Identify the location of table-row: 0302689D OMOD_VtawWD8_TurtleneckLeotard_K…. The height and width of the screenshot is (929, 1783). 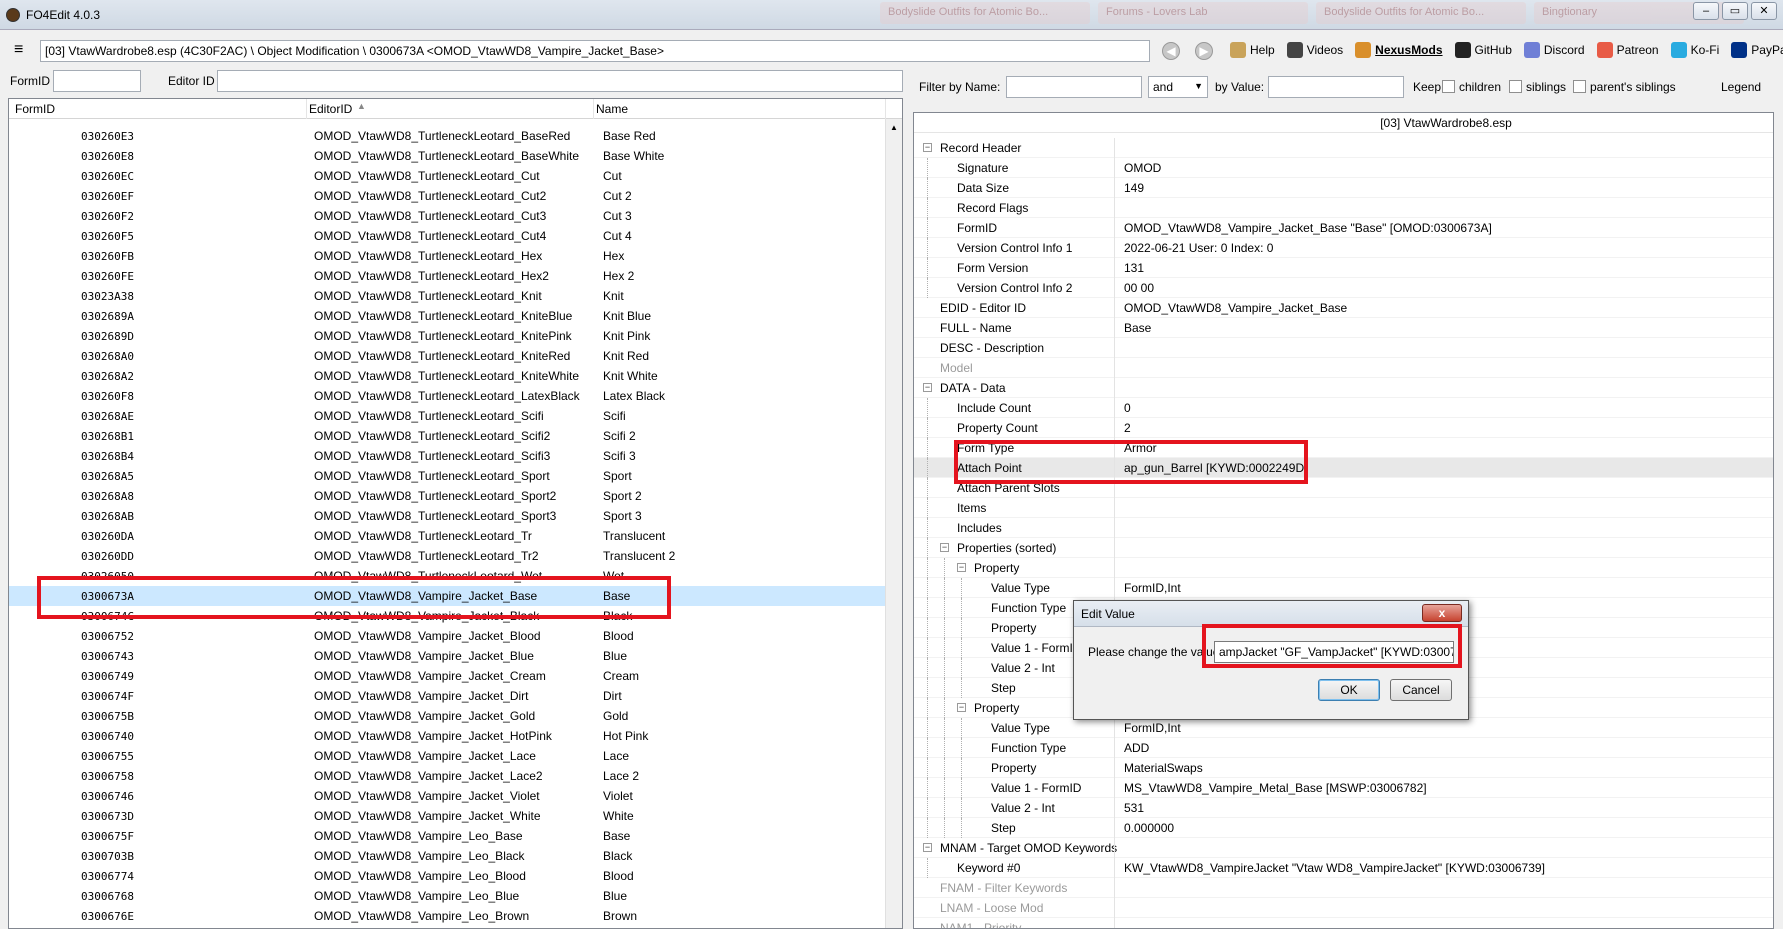
(447, 336).